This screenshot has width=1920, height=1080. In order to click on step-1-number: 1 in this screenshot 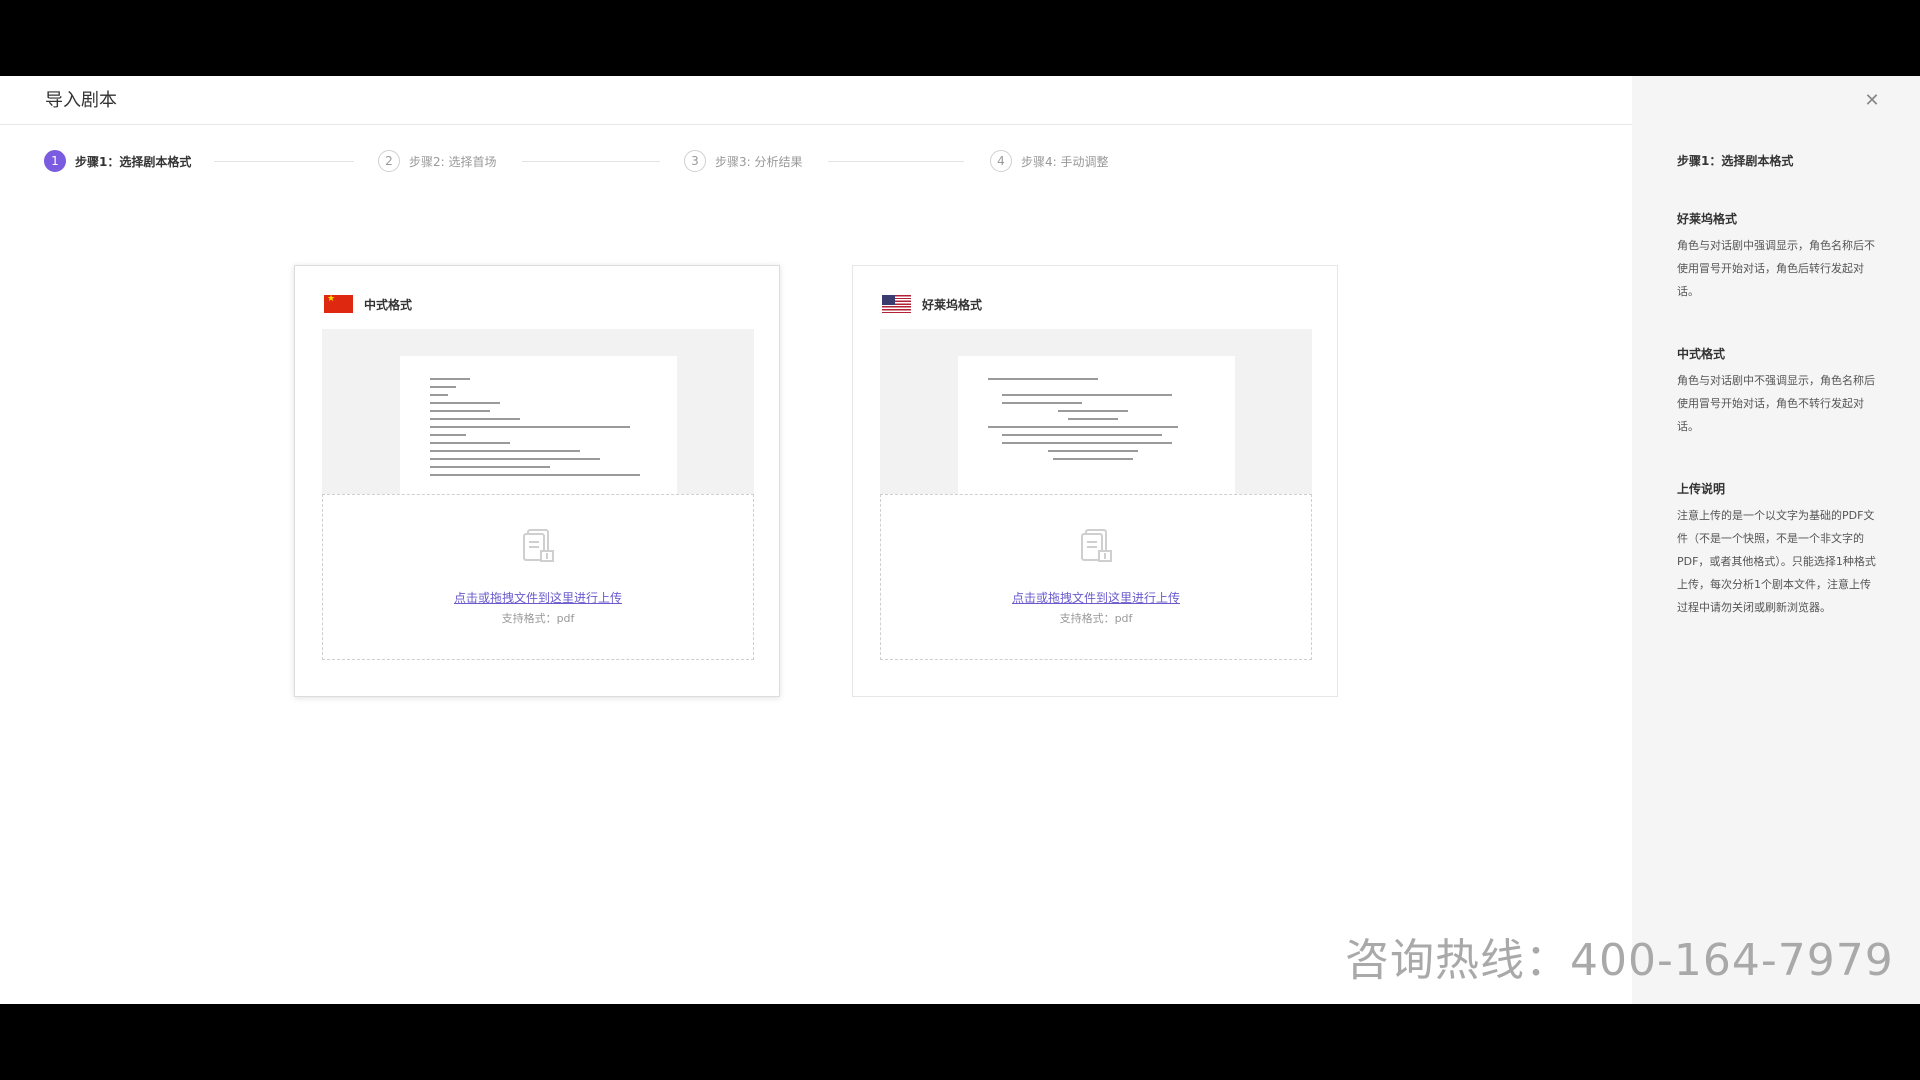, I will do `click(55, 161)`.